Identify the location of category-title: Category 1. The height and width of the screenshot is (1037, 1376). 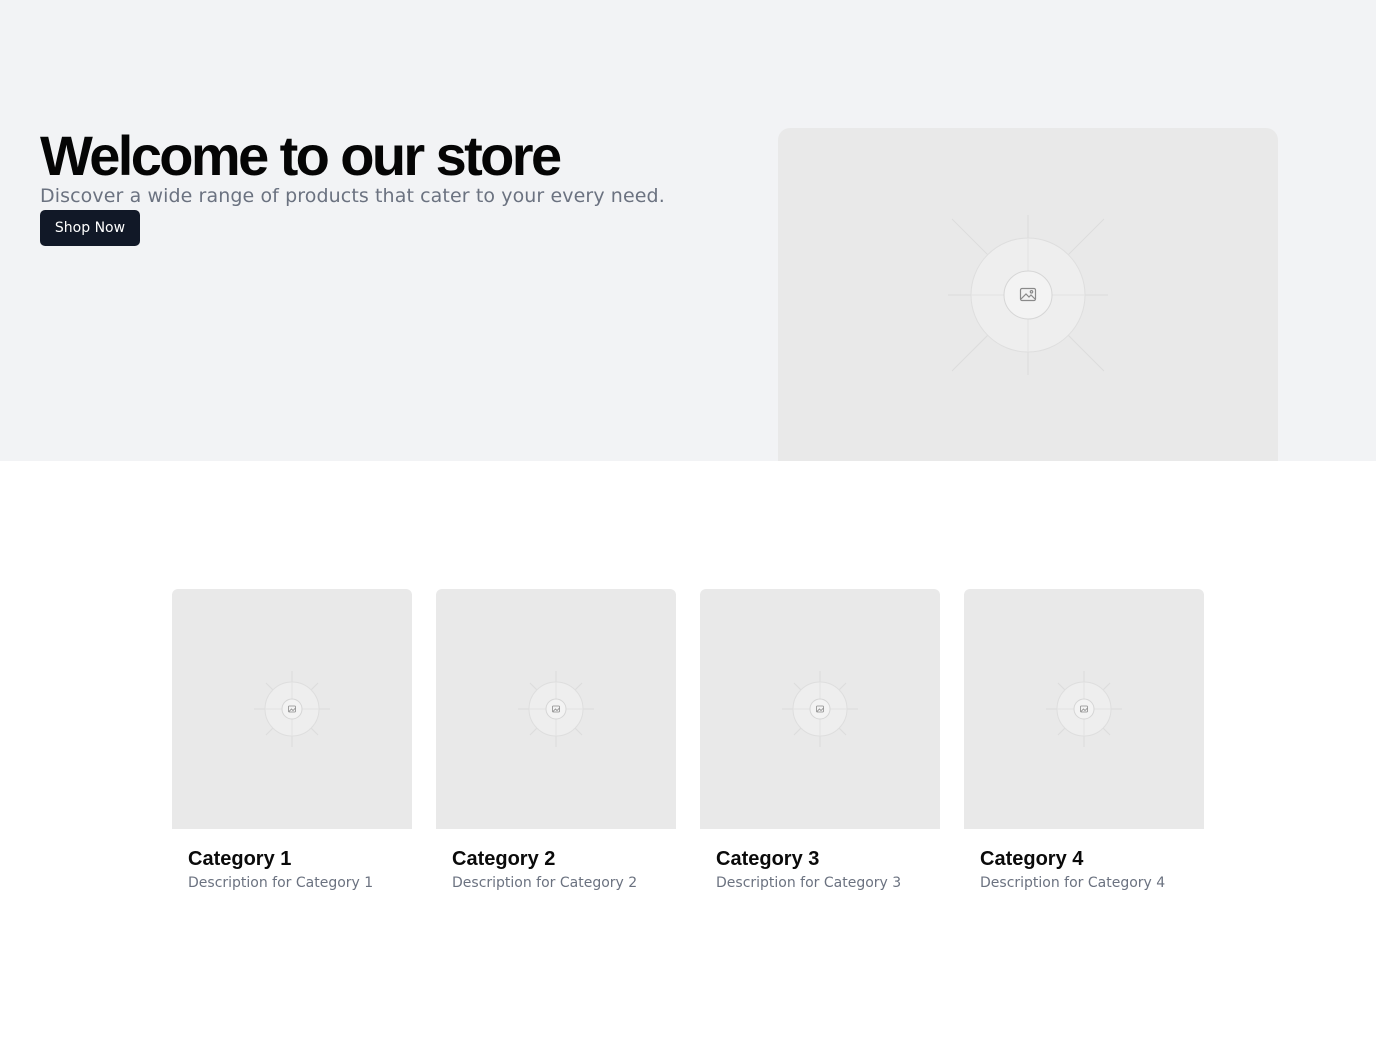
(240, 859).